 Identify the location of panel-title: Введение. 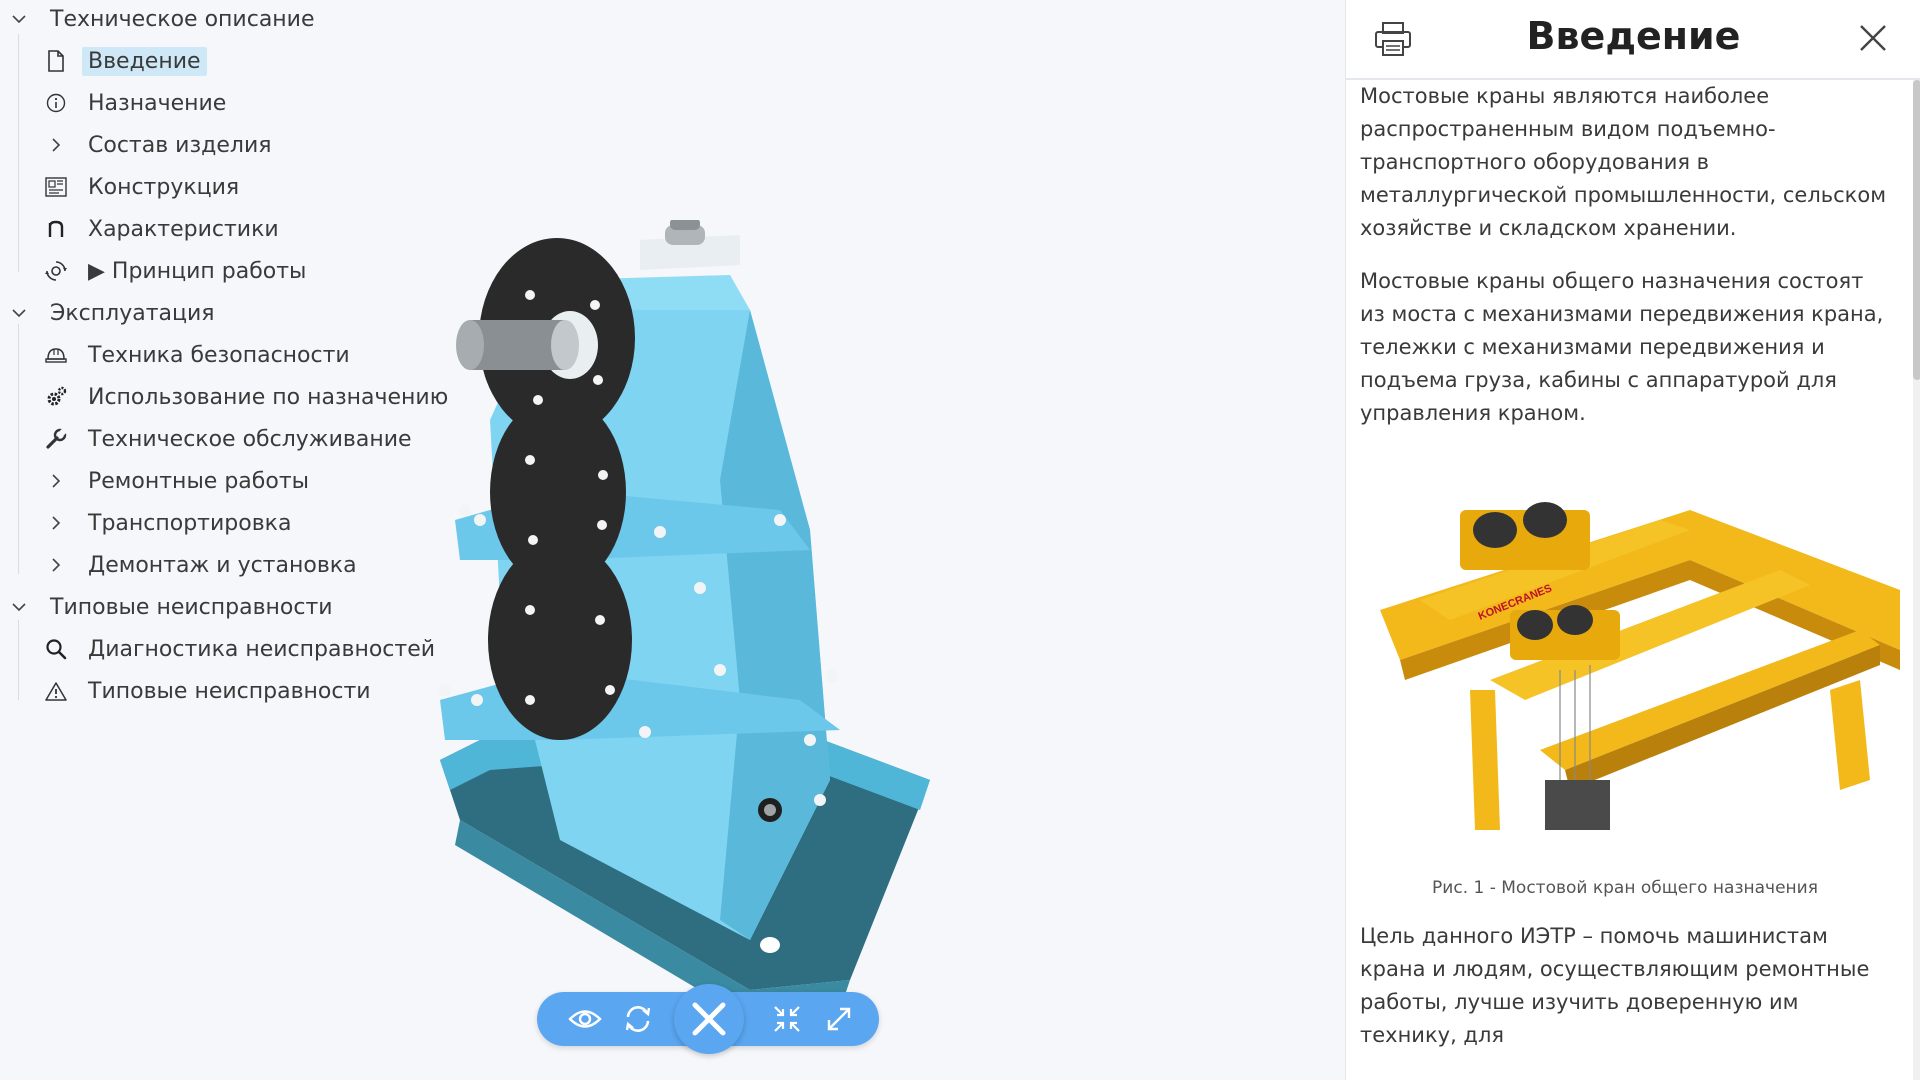
(1633, 36).